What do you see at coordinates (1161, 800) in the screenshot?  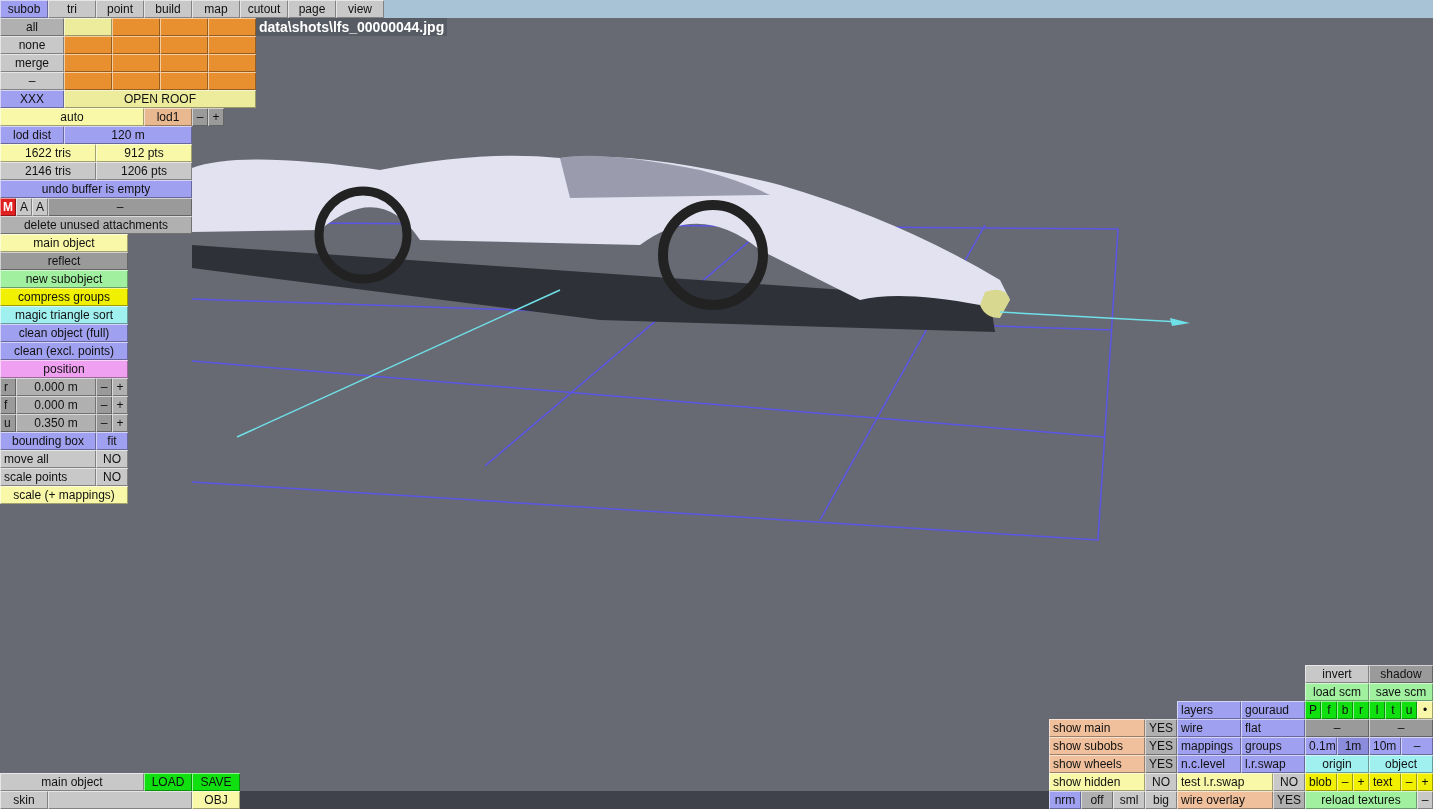 I see `tool-button: big` at bounding box center [1161, 800].